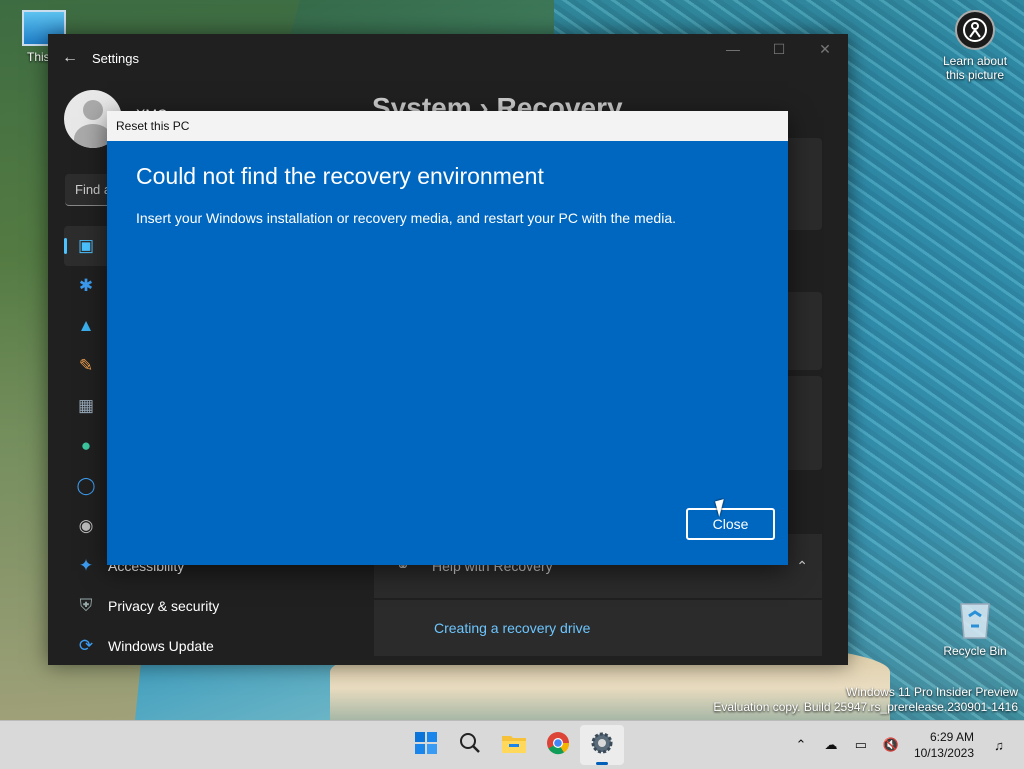  Describe the element at coordinates (943, 753) in the screenshot. I see `clock-date: 10/13/2023` at that location.